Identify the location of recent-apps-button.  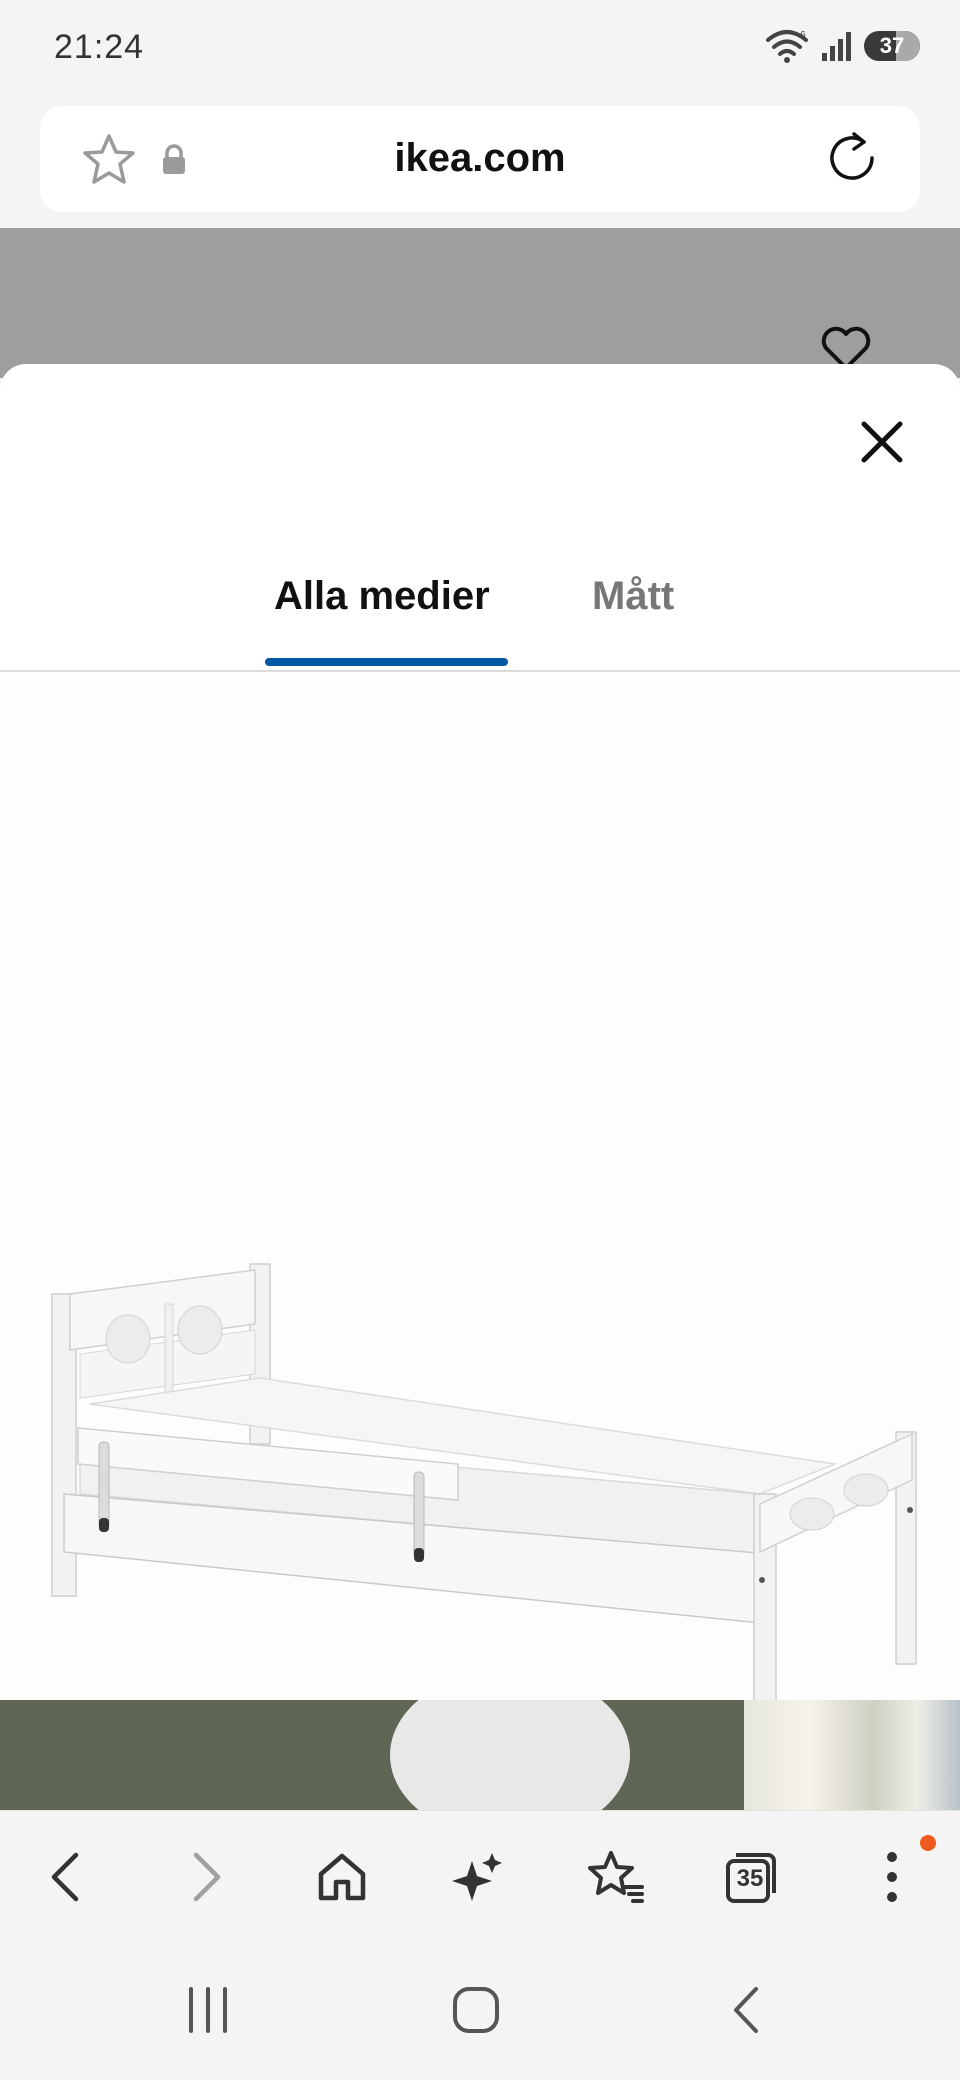
(208, 2010).